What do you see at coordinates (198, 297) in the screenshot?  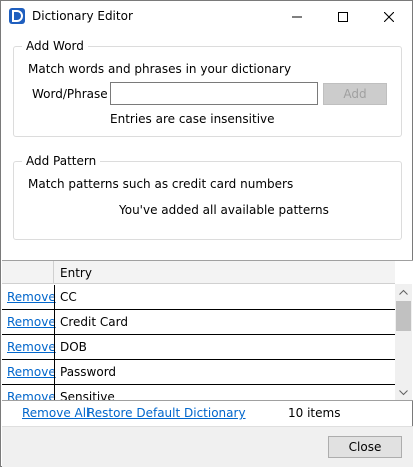 I see `table-row: Remove CC` at bounding box center [198, 297].